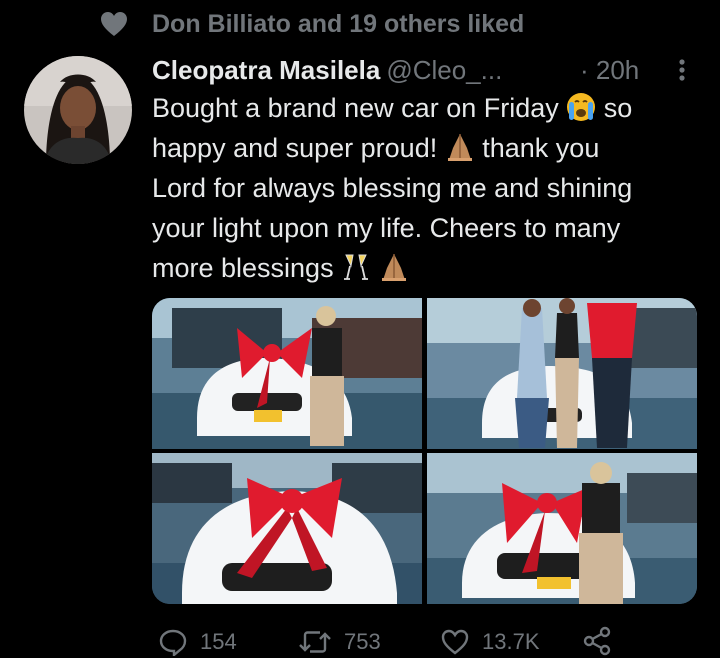  What do you see at coordinates (455, 642) in the screenshot?
I see `like-icon` at bounding box center [455, 642].